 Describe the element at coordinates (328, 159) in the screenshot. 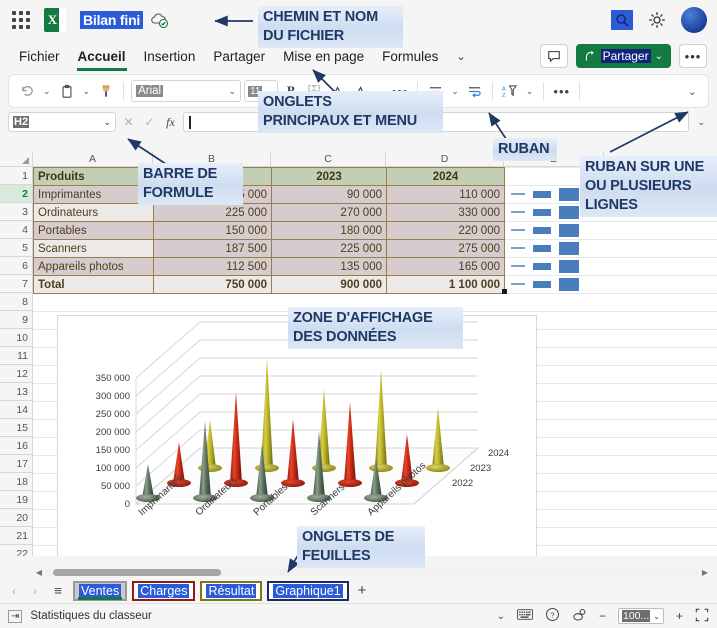

I see `column-header-c: C` at that location.